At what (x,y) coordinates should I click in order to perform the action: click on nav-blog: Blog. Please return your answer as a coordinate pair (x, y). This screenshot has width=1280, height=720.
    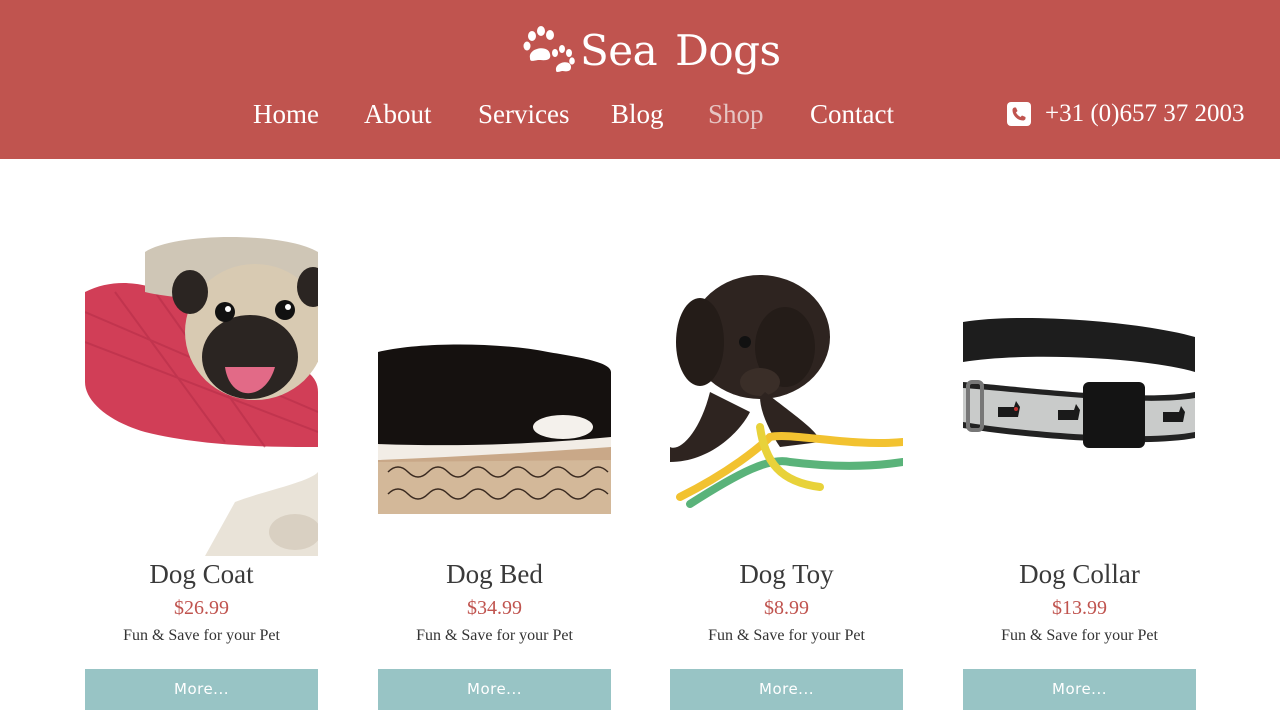
    Looking at the image, I should click on (637, 114).